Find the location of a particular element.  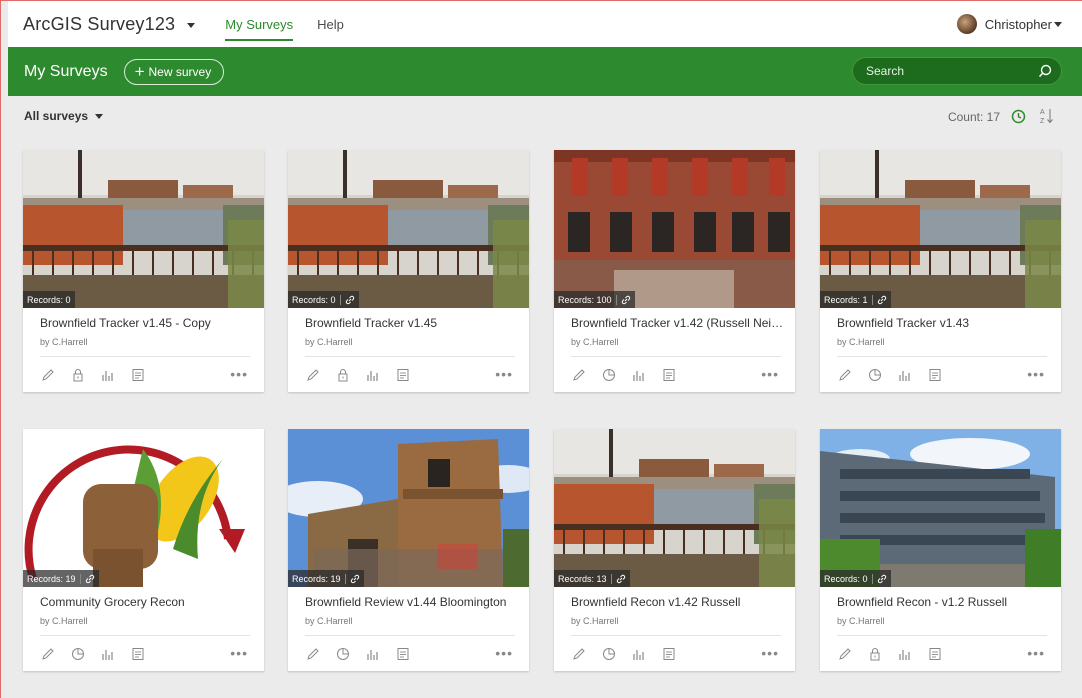

avatar is located at coordinates (966, 24).